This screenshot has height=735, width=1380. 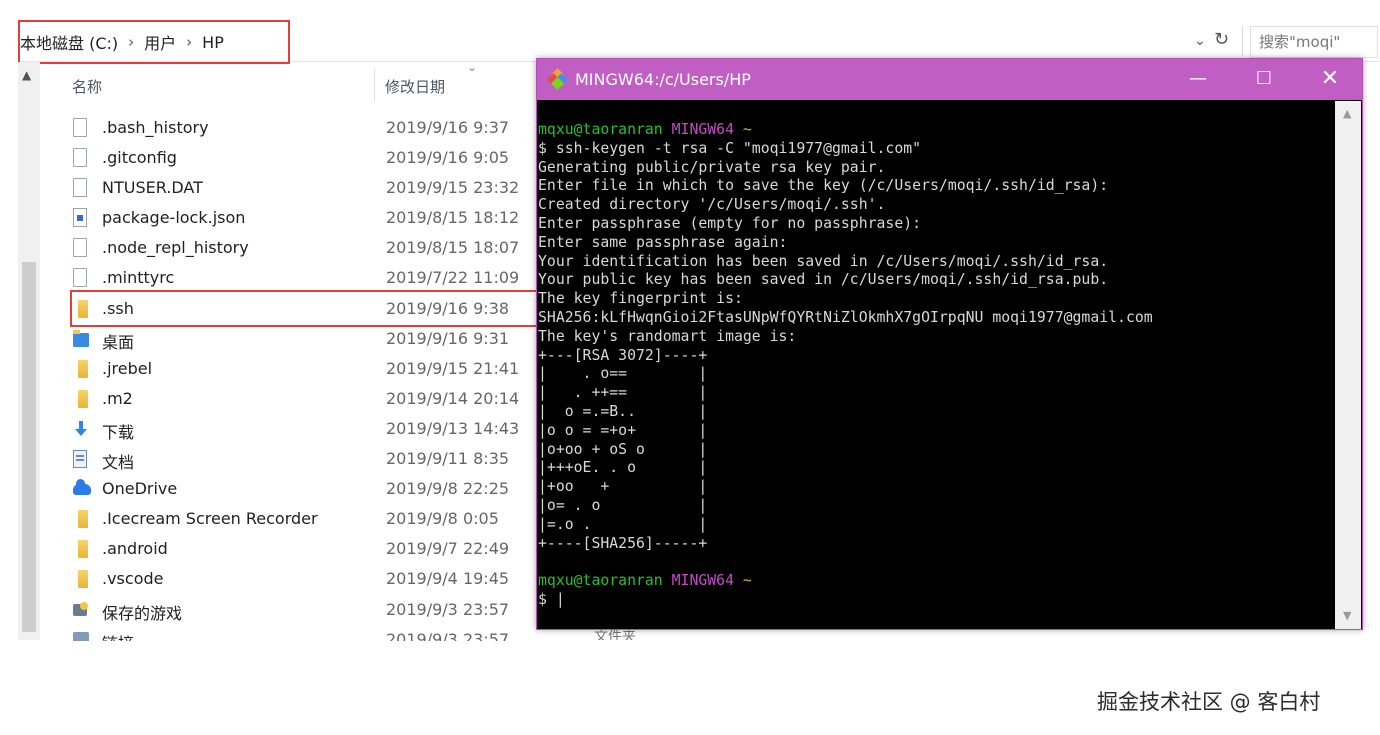 What do you see at coordinates (453, 248) in the screenshot?
I see `file-date: 2019/8/15 18:07` at bounding box center [453, 248].